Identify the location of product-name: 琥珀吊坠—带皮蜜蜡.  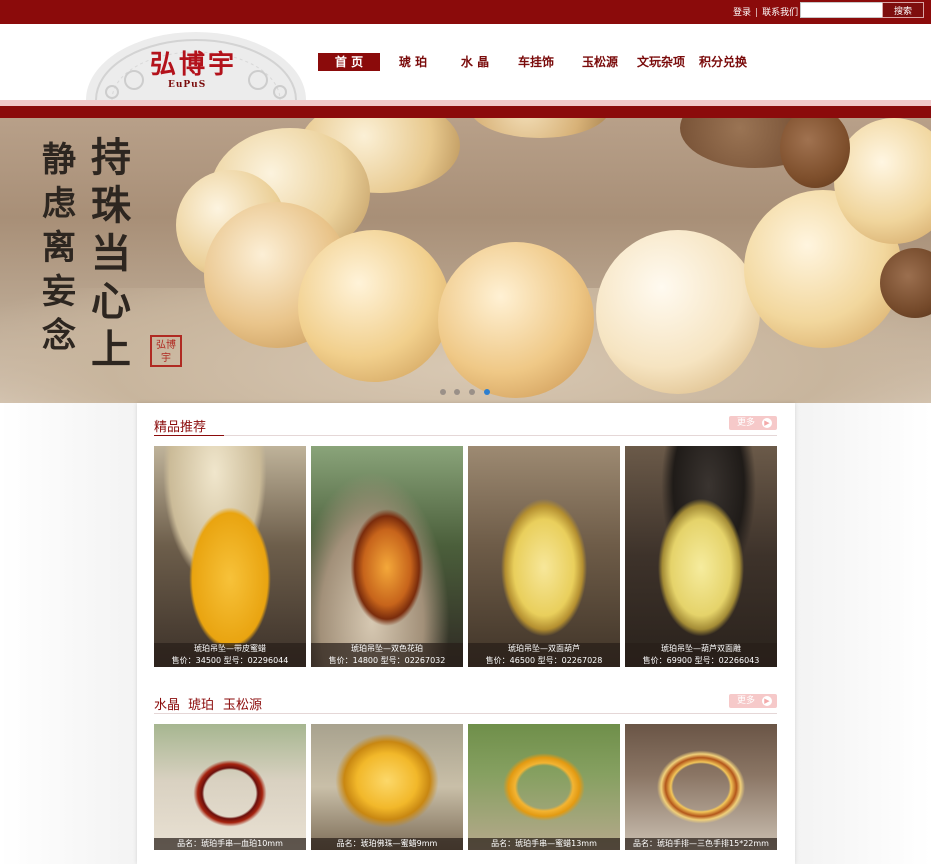
(230, 648).